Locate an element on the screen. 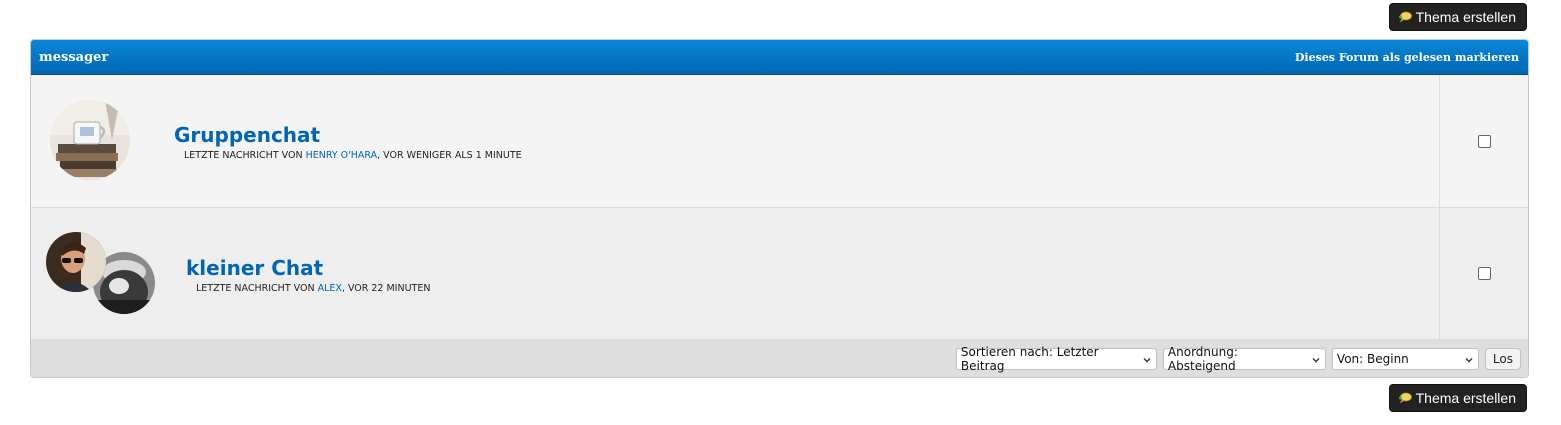 The height and width of the screenshot is (425, 1561). order-value: Anordnung: Absteigend is located at coordinates (1202, 358).